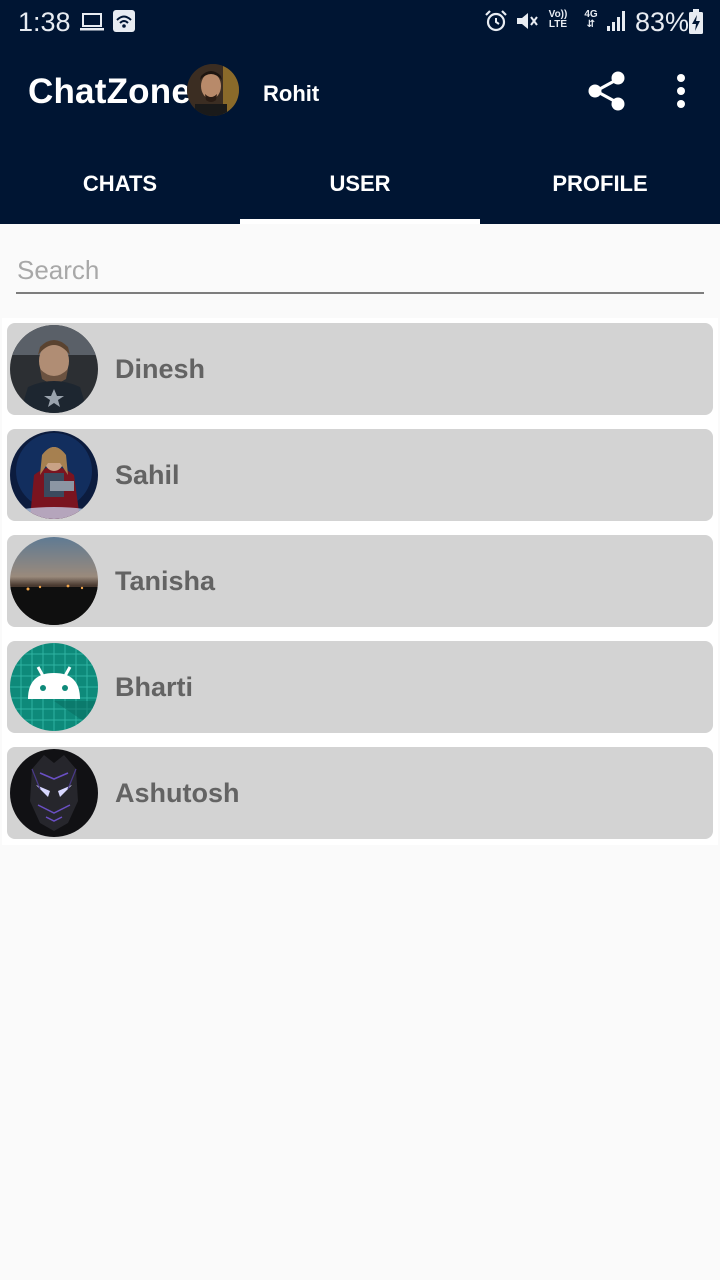 The height and width of the screenshot is (1280, 720). Describe the element at coordinates (662, 22) in the screenshot. I see `battery-percent: 83%` at that location.